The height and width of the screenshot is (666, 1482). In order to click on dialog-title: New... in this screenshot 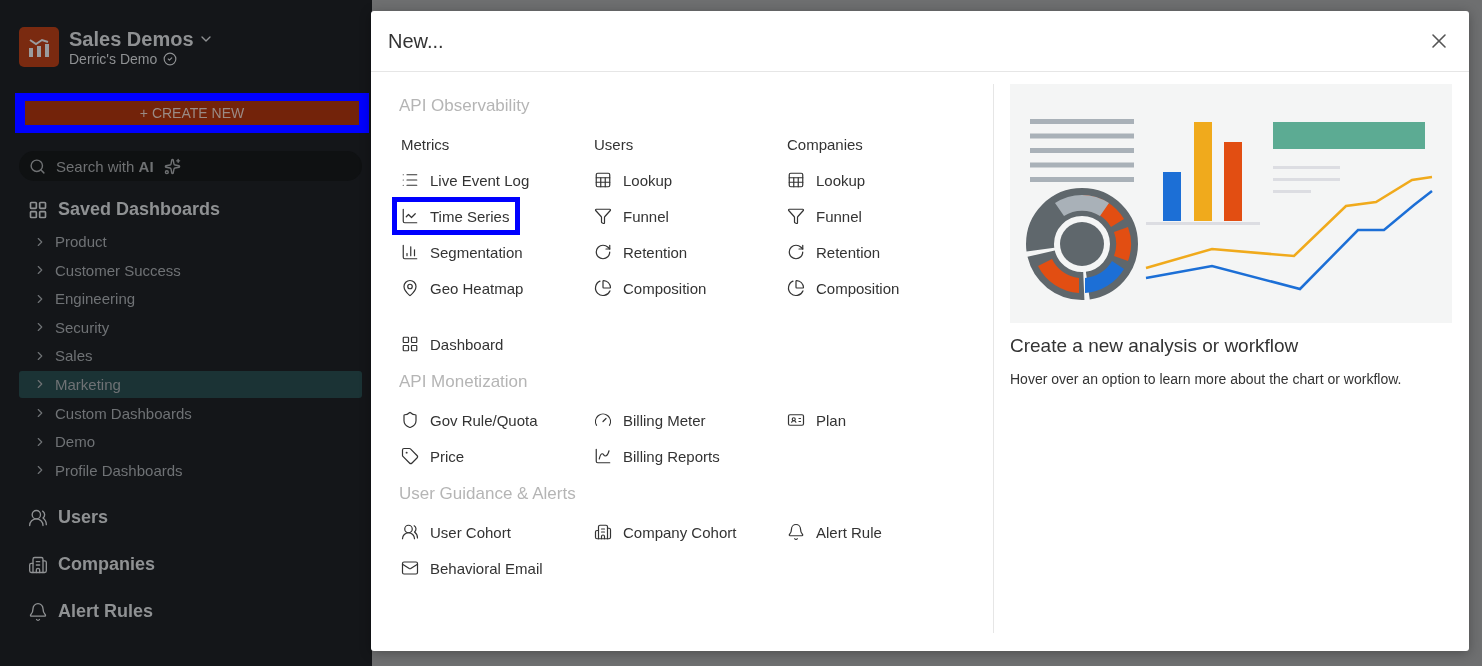, I will do `click(416, 41)`.